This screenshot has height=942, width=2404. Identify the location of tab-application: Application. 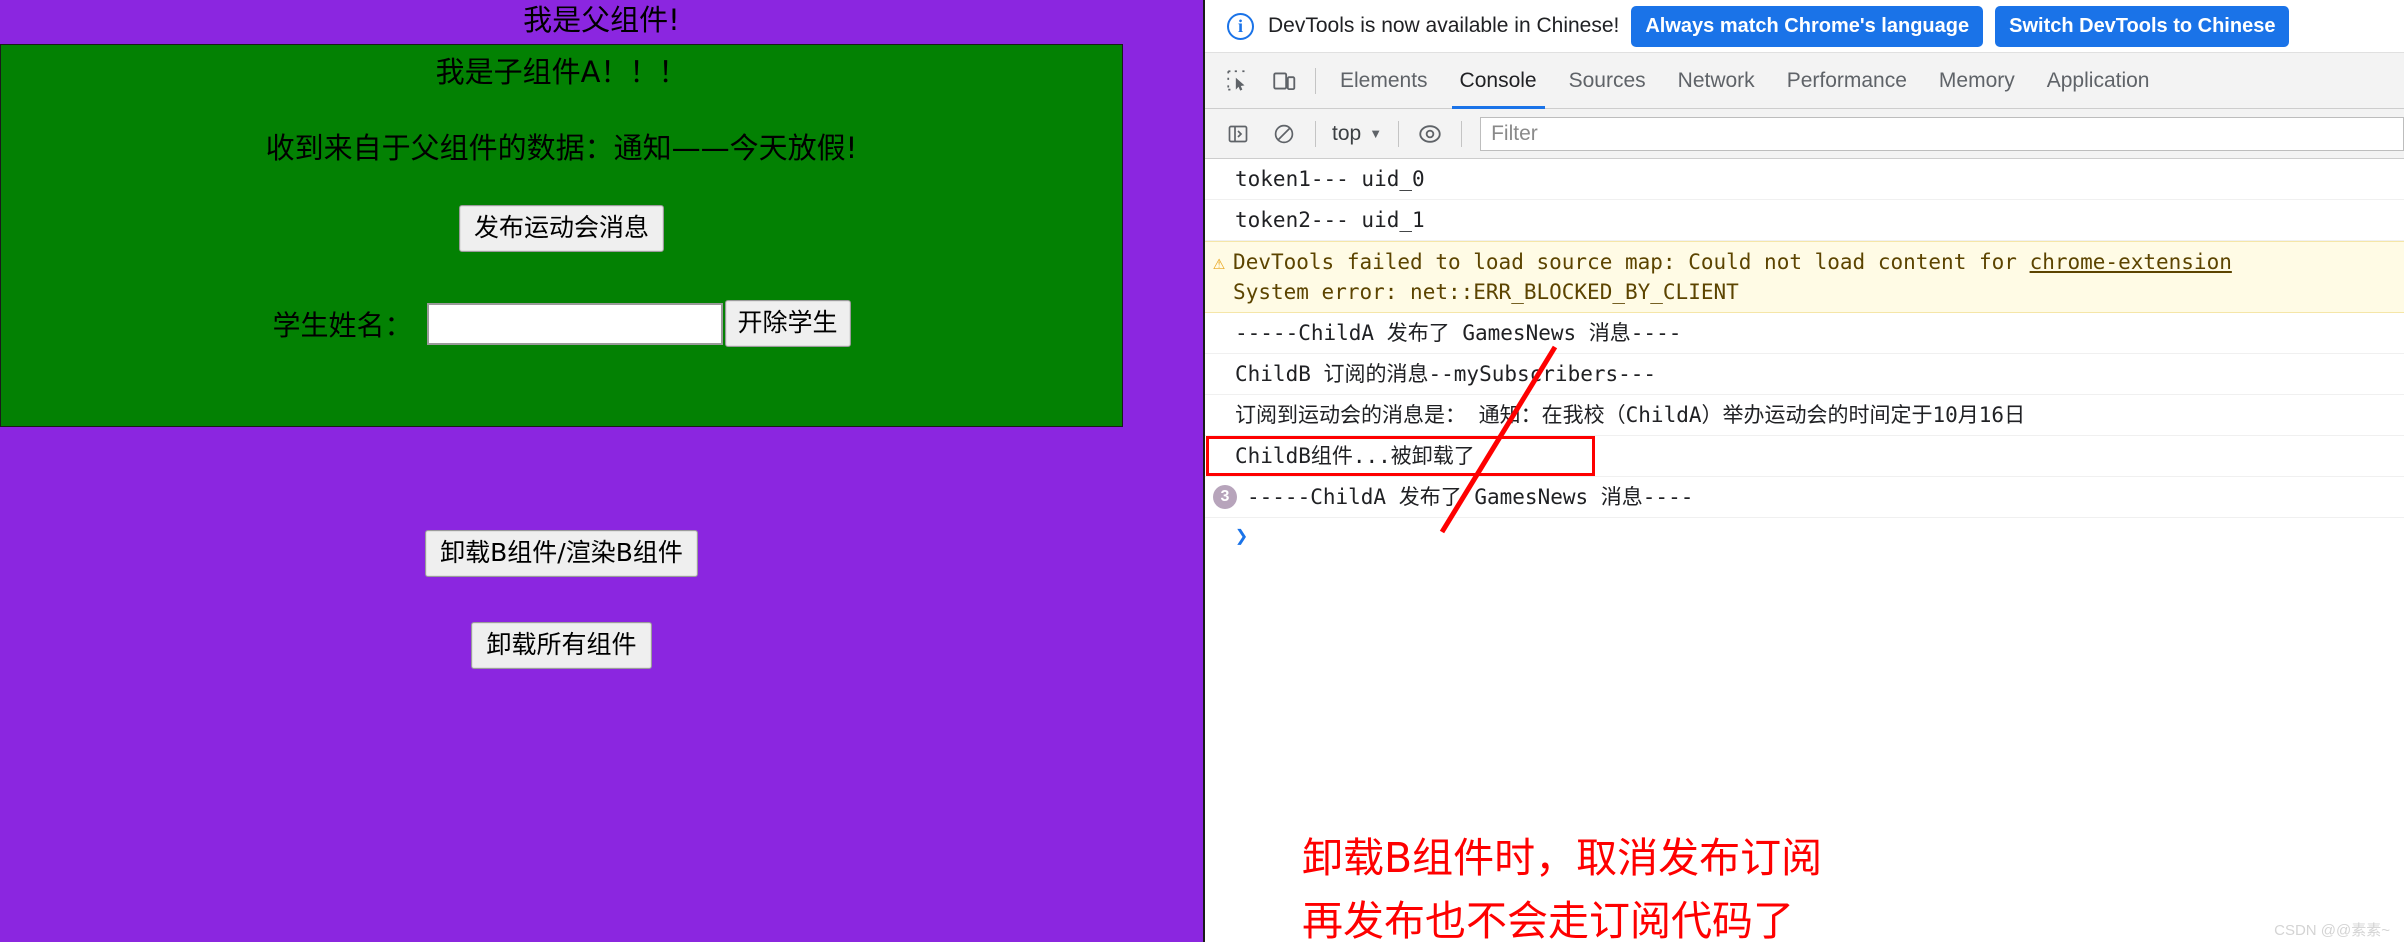
(2098, 81).